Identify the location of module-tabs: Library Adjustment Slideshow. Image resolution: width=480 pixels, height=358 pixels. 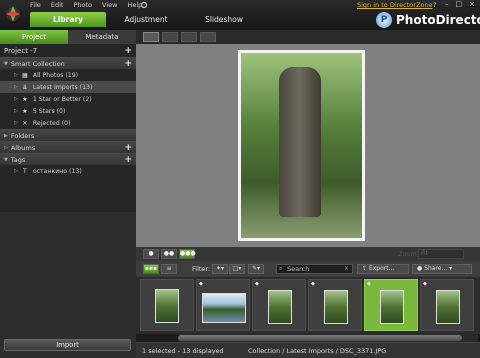
(147, 19).